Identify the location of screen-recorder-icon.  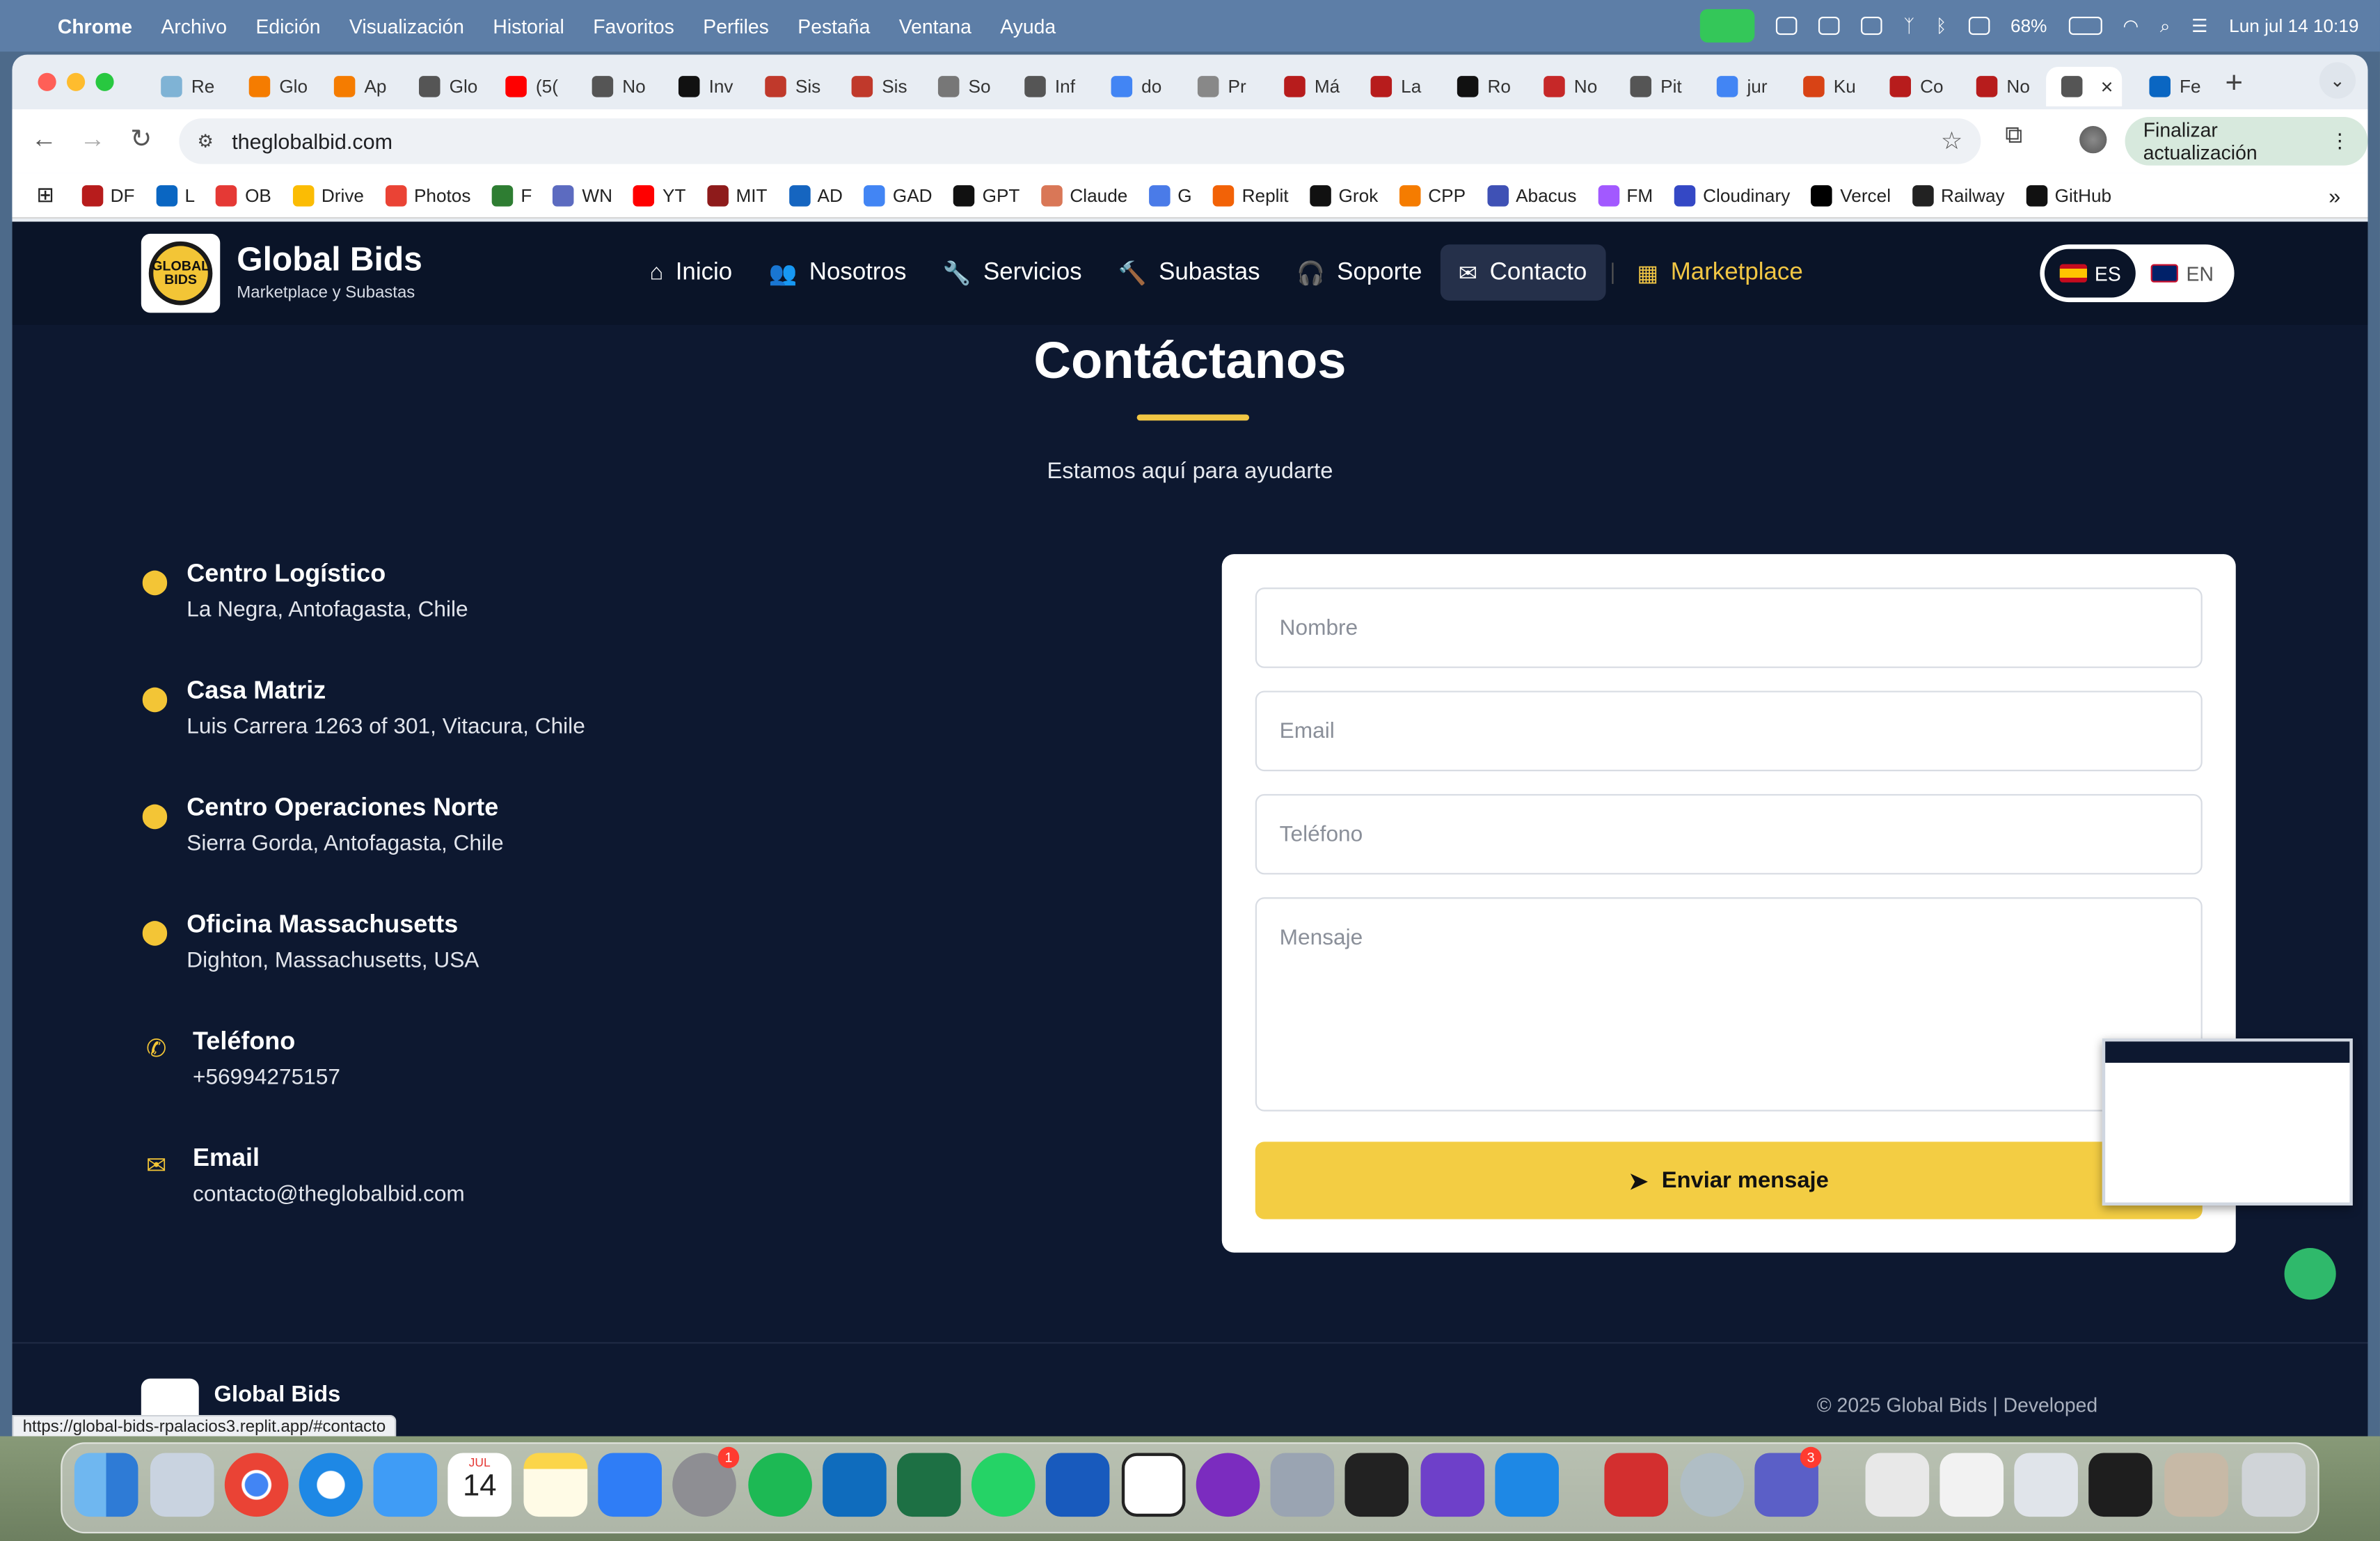
(1228, 1485).